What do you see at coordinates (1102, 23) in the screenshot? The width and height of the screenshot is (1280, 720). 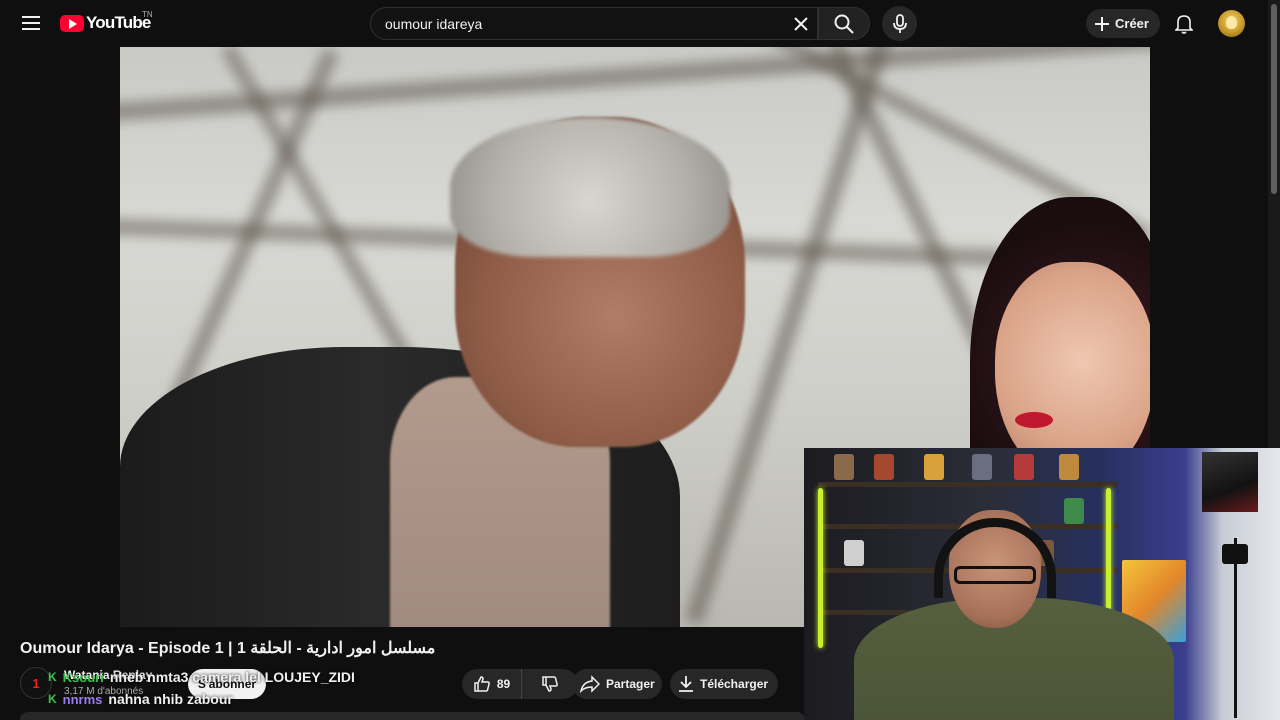 I see `plus-icon` at bounding box center [1102, 23].